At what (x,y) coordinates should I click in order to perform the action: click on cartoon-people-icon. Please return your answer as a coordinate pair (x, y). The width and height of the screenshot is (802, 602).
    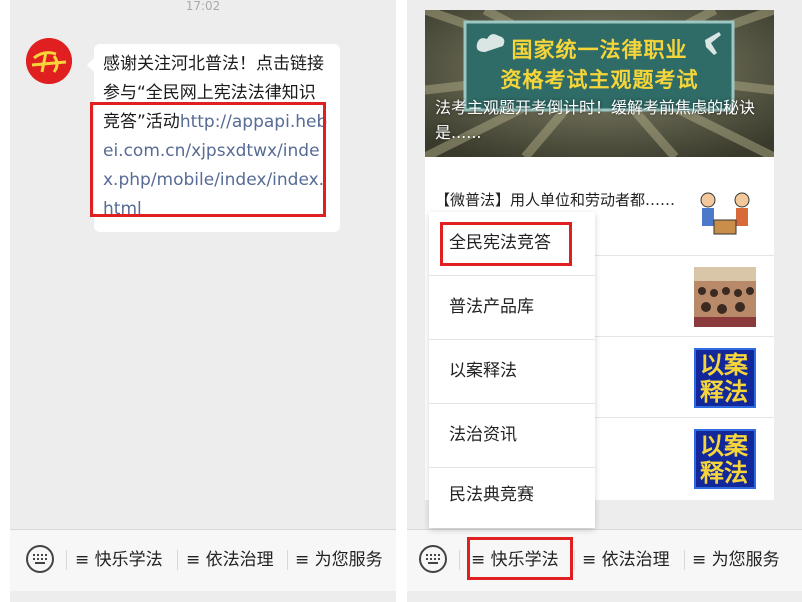
    Looking at the image, I should click on (725, 216).